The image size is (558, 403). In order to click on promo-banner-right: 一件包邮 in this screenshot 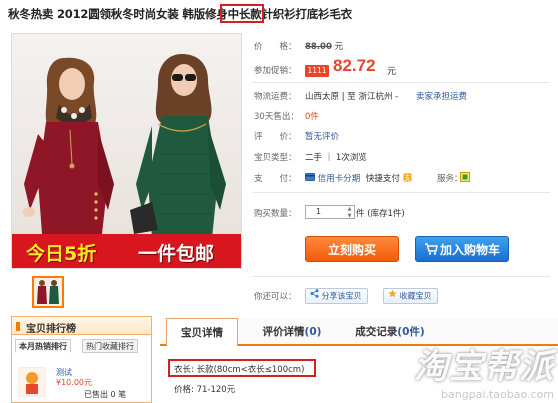, I will do `click(176, 254)`.